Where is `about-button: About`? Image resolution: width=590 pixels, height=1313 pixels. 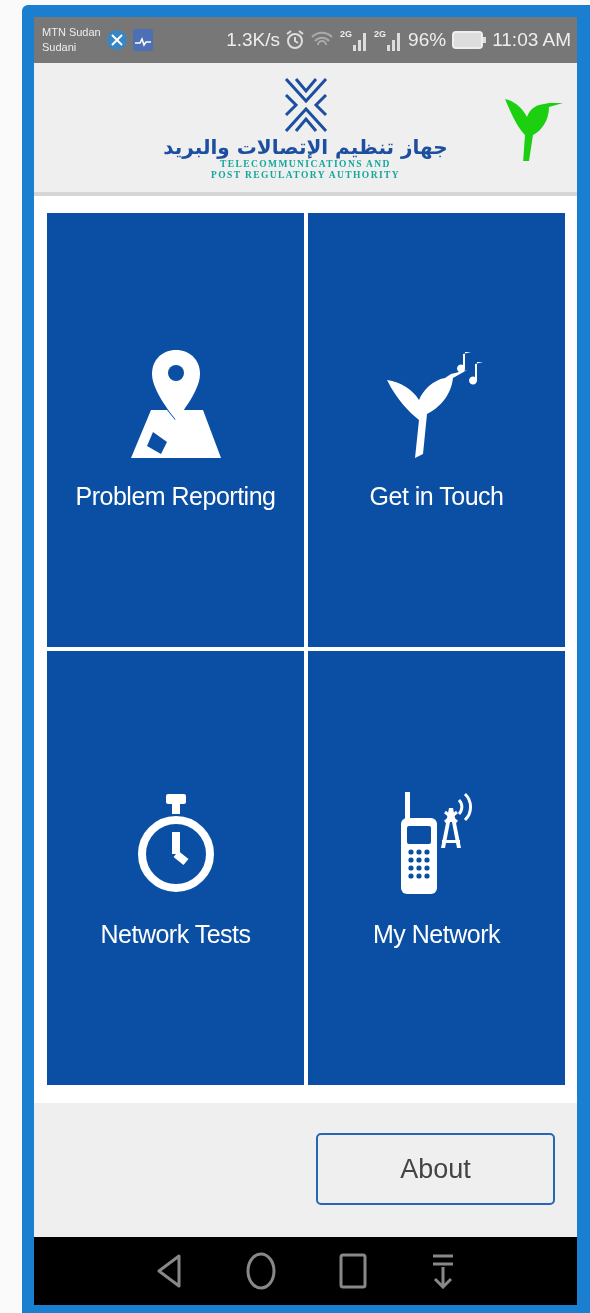 about-button: About is located at coordinates (435, 1169).